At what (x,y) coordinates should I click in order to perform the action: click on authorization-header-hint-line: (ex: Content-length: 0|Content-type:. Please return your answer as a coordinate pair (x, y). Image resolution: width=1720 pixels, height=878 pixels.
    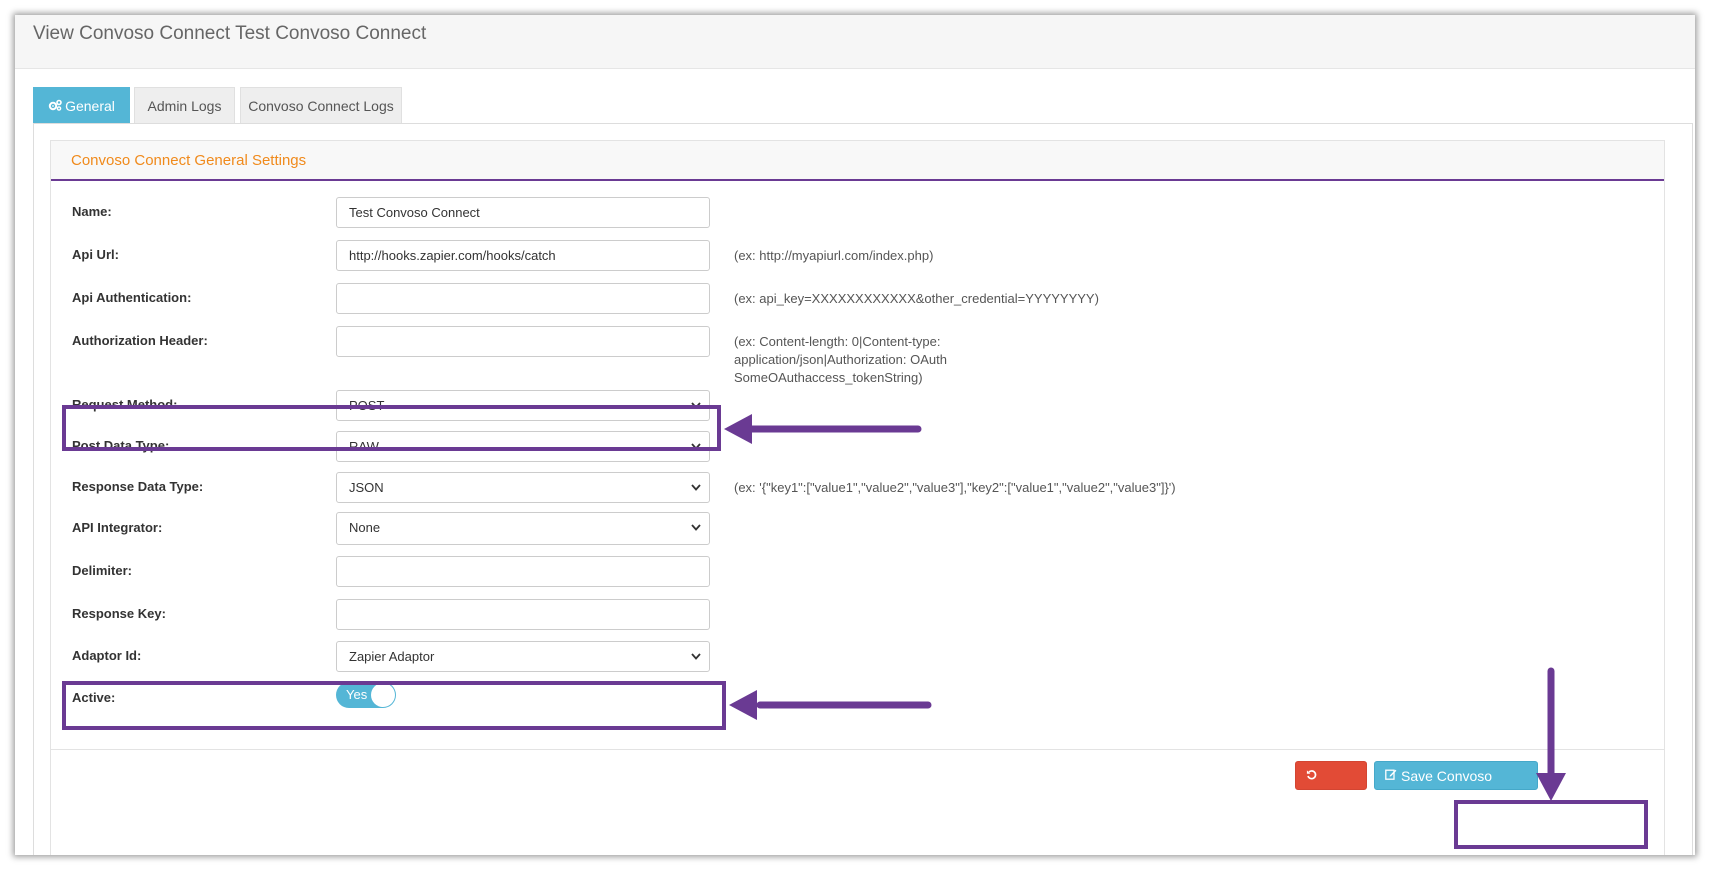
    Looking at the image, I should click on (837, 341).